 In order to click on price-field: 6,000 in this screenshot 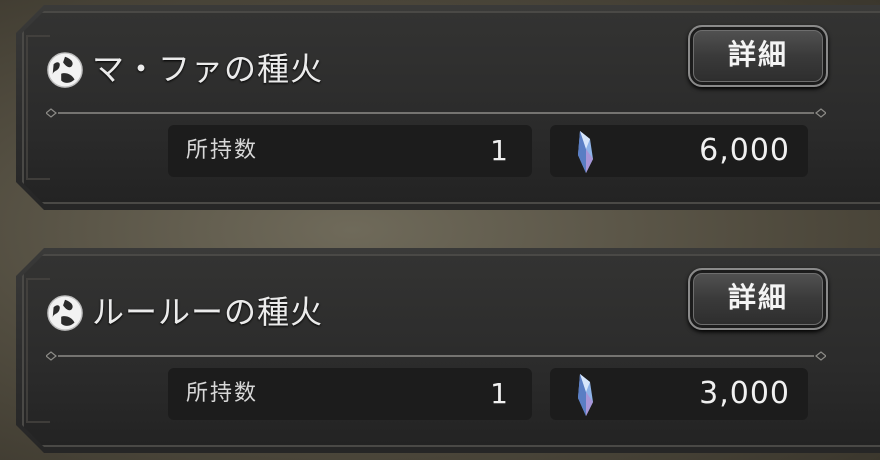, I will do `click(679, 151)`.